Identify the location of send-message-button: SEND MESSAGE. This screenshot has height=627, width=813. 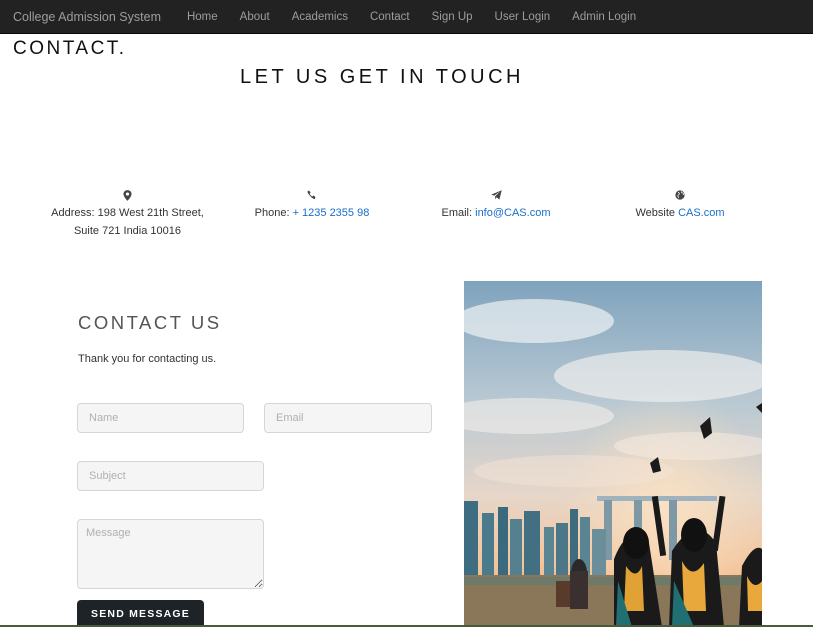
(140, 613).